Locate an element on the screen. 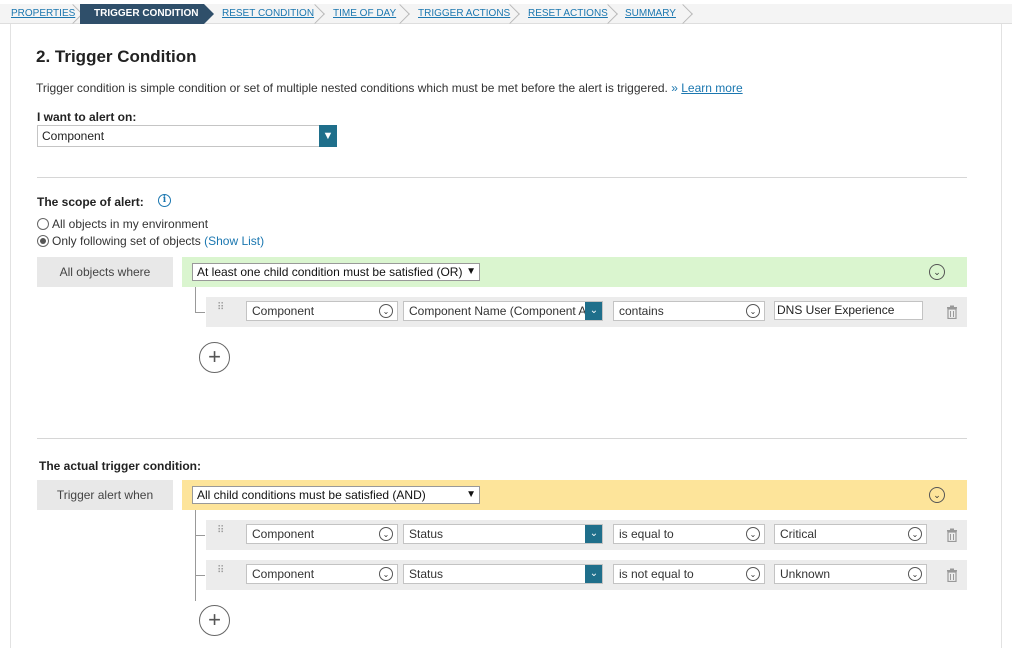  trigger-label: The actual trigger condition: is located at coordinates (120, 466).